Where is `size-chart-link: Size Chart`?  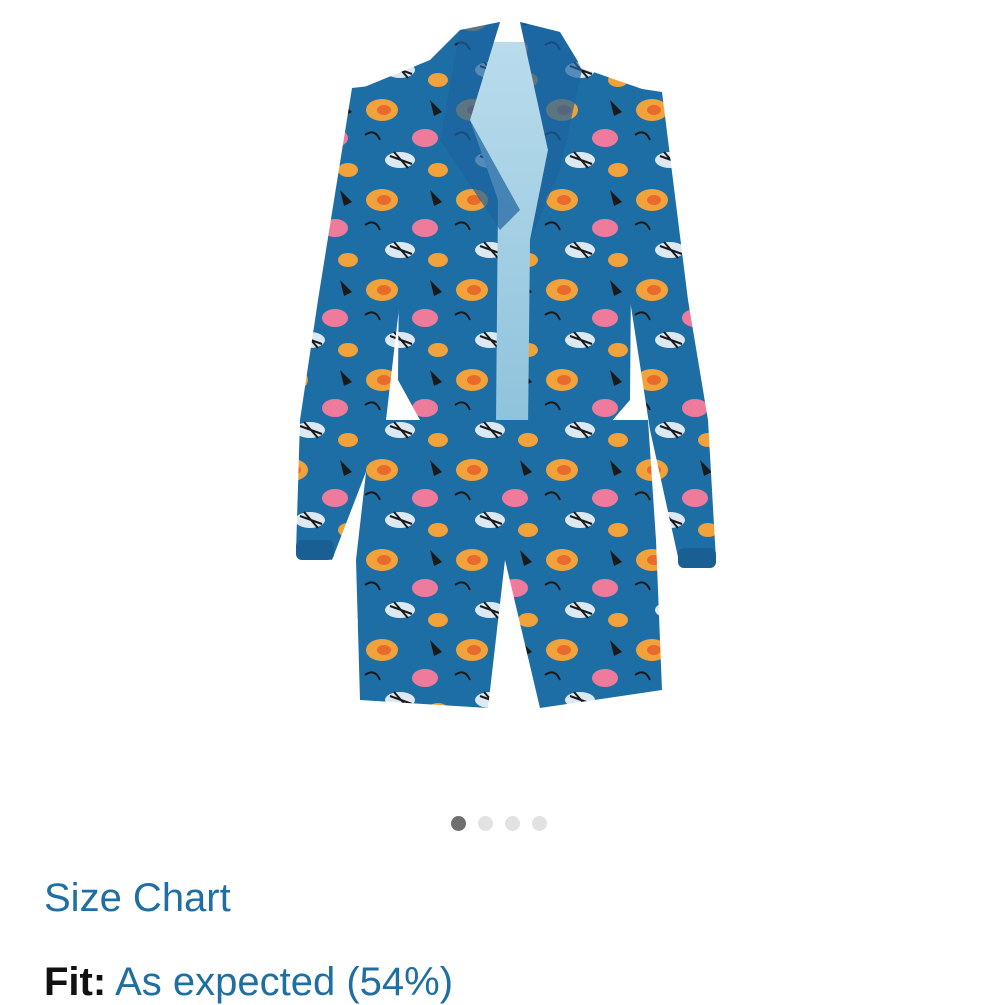
size-chart-link: Size Chart is located at coordinates (137, 898).